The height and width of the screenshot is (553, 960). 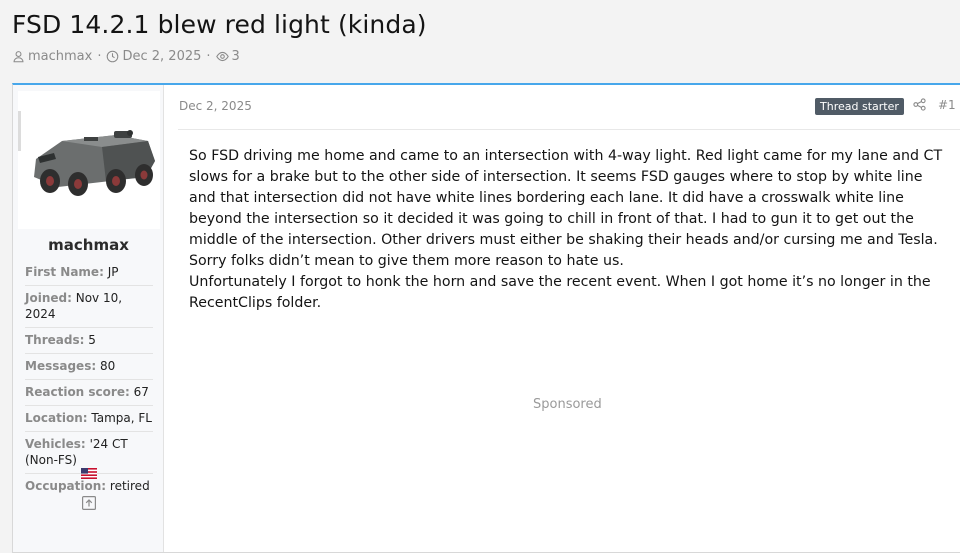 What do you see at coordinates (89, 393) in the screenshot?
I see `stat-reaction-score: Reaction score: 67` at bounding box center [89, 393].